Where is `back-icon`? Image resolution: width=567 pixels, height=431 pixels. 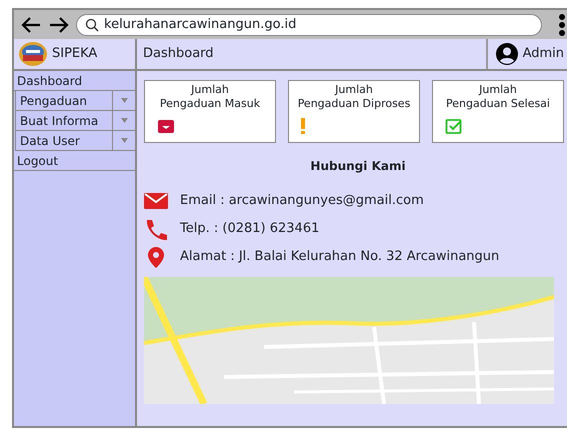 back-icon is located at coordinates (31, 25).